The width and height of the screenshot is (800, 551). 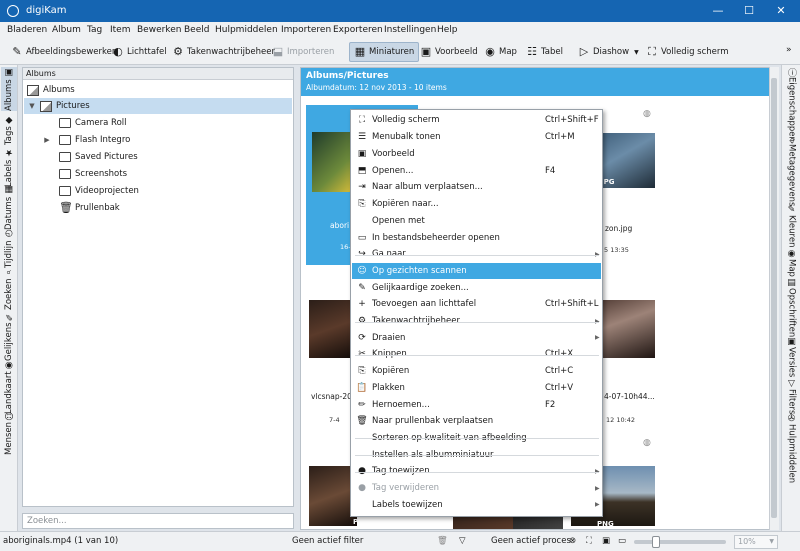 I want to click on menu-item-fullscreen: ⛶ Volledig scherm Ctrl+Shift+F, so click(x=476, y=120).